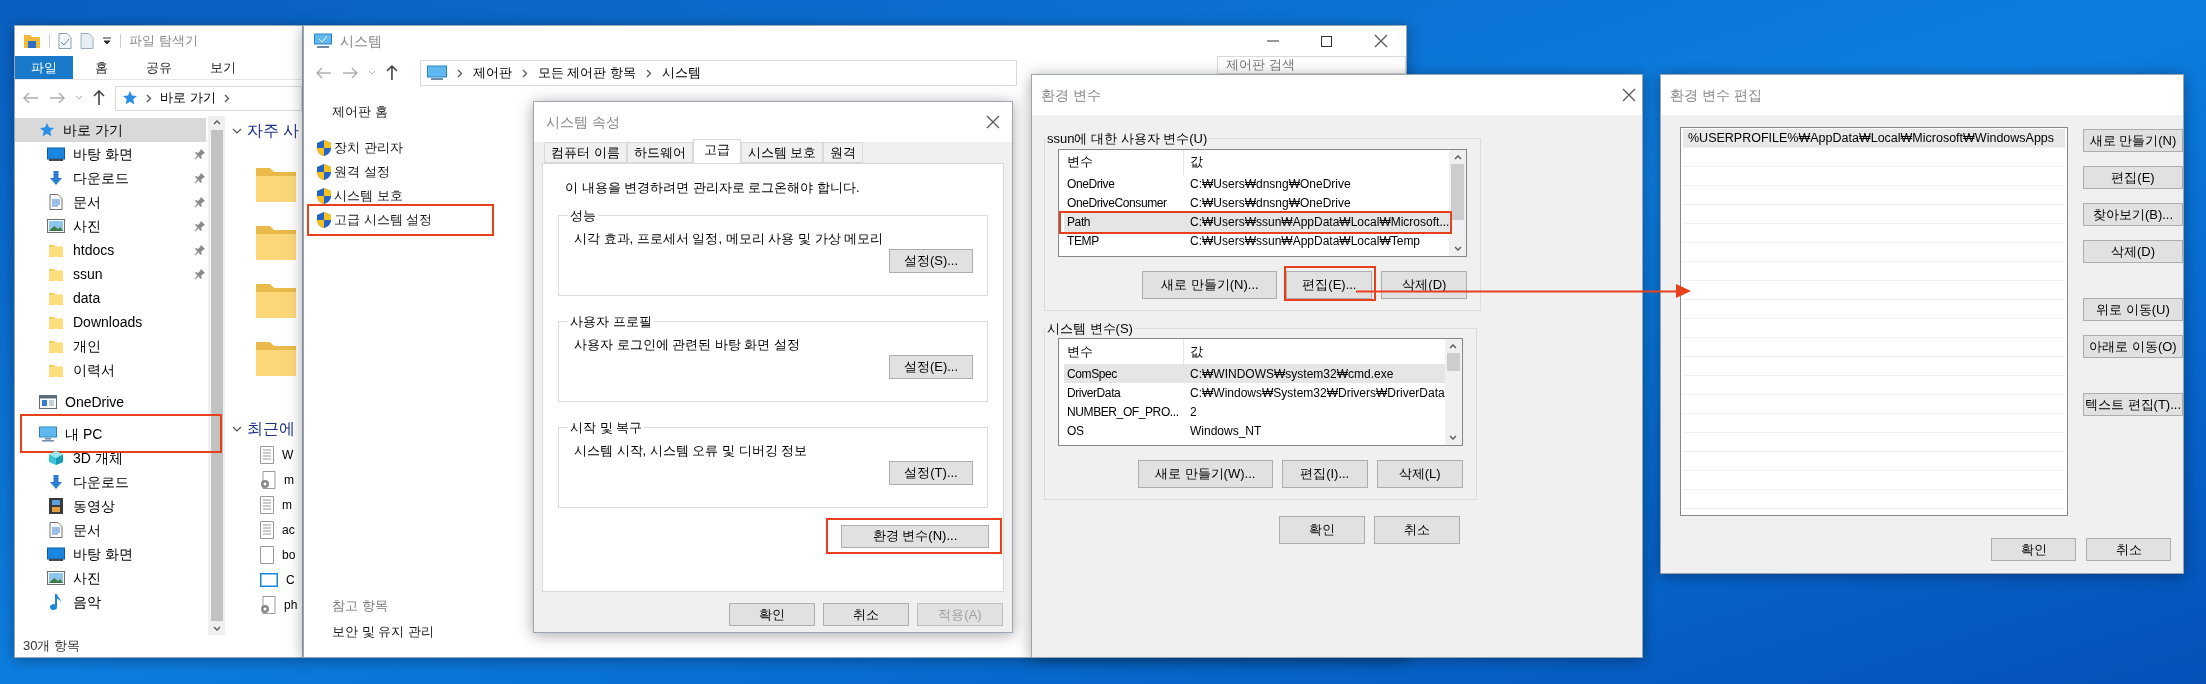  Describe the element at coordinates (1257, 184) in the screenshot. I see `list-row: OneDrive C:₩Users₩dnsng₩OneDrive` at that location.